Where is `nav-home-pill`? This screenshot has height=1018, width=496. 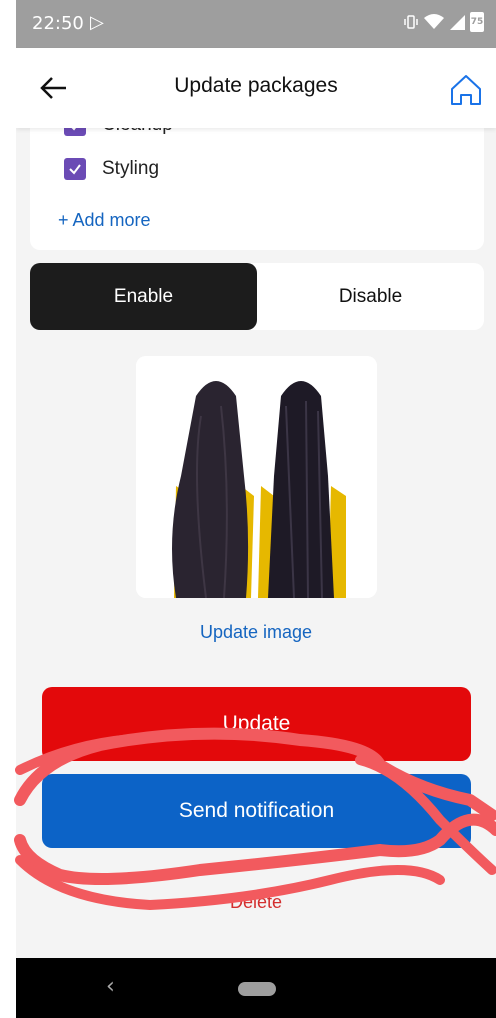 nav-home-pill is located at coordinates (257, 989).